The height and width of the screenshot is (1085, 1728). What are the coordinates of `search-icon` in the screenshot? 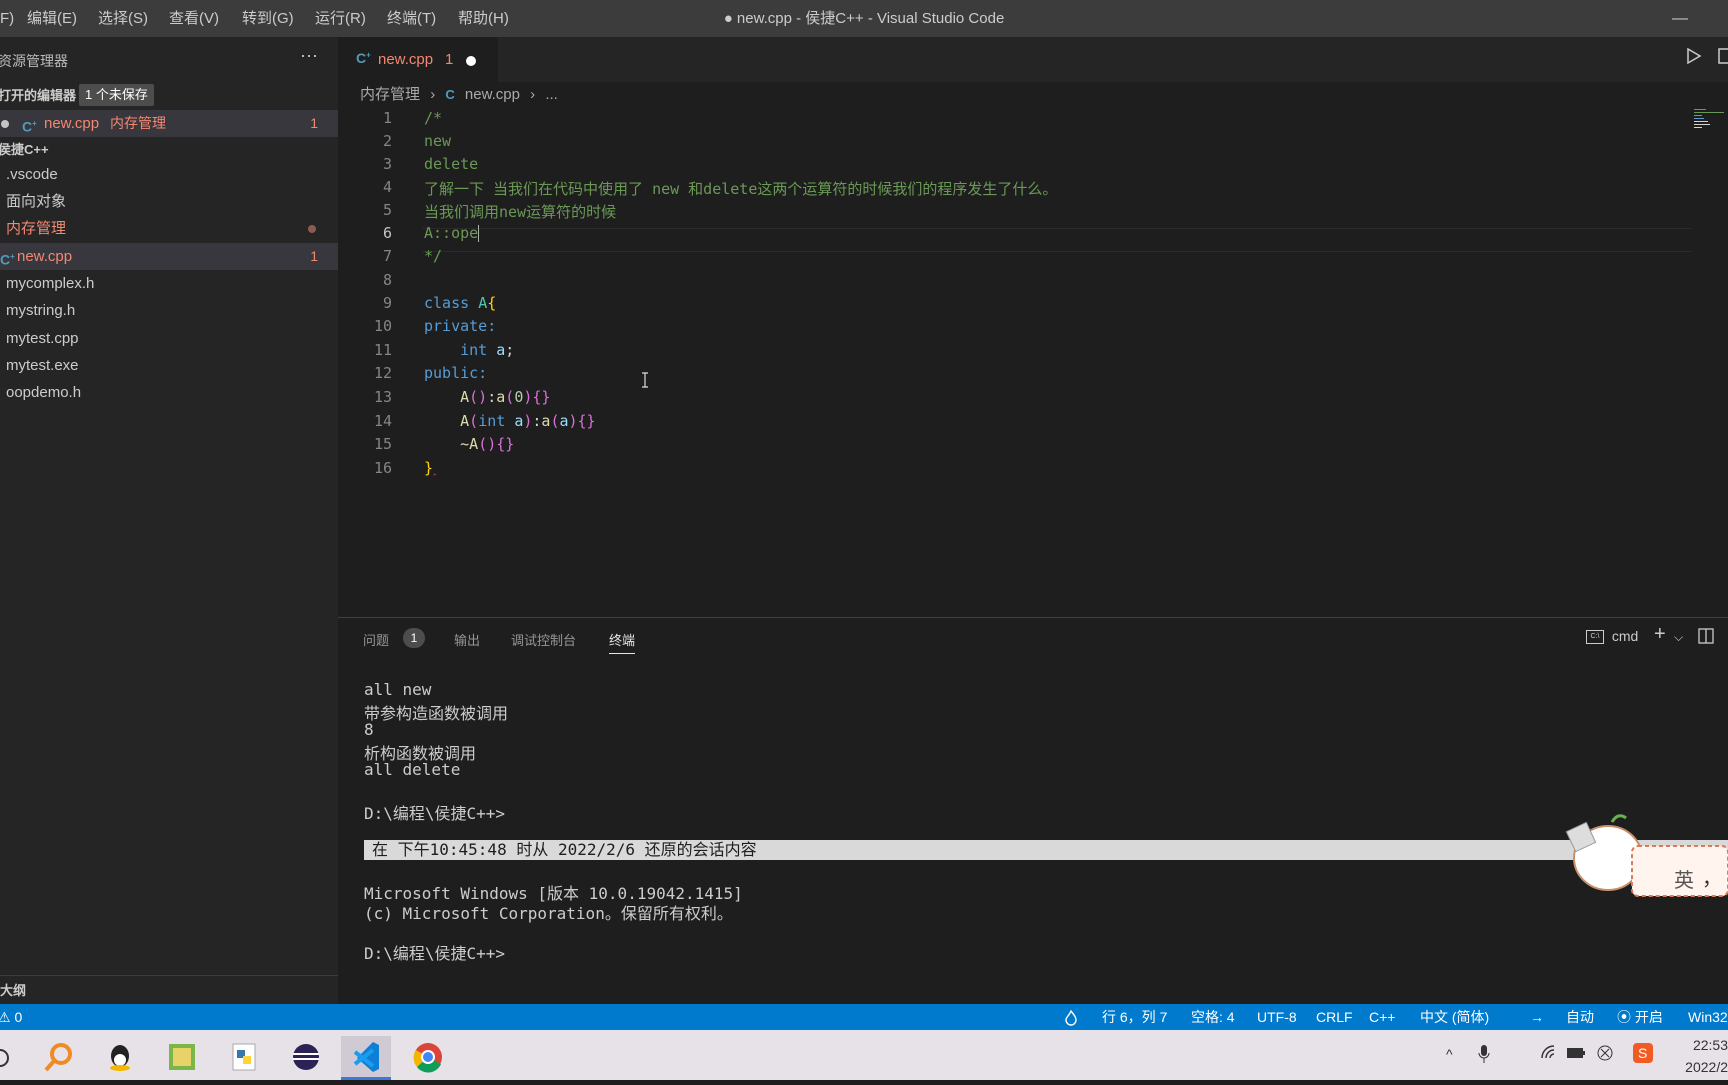 It's located at (58, 1058).